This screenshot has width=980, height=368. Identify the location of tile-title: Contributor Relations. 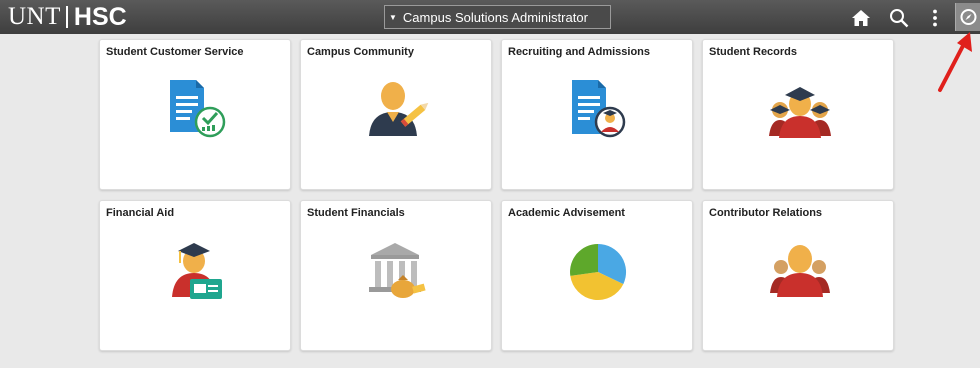
(766, 213).